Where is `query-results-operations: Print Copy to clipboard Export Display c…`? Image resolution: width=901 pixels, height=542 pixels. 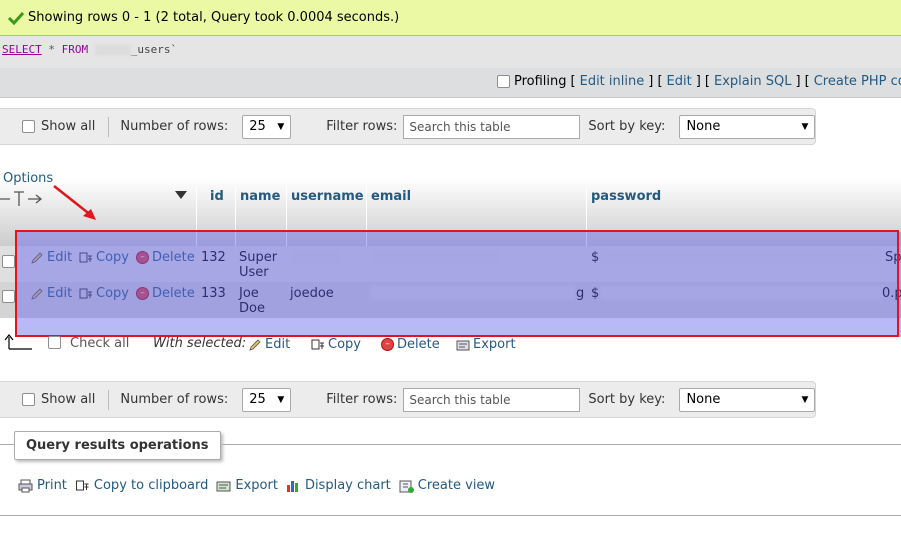
query-results-operations: Print Copy to clipboard Export Display c… is located at coordinates (256, 485).